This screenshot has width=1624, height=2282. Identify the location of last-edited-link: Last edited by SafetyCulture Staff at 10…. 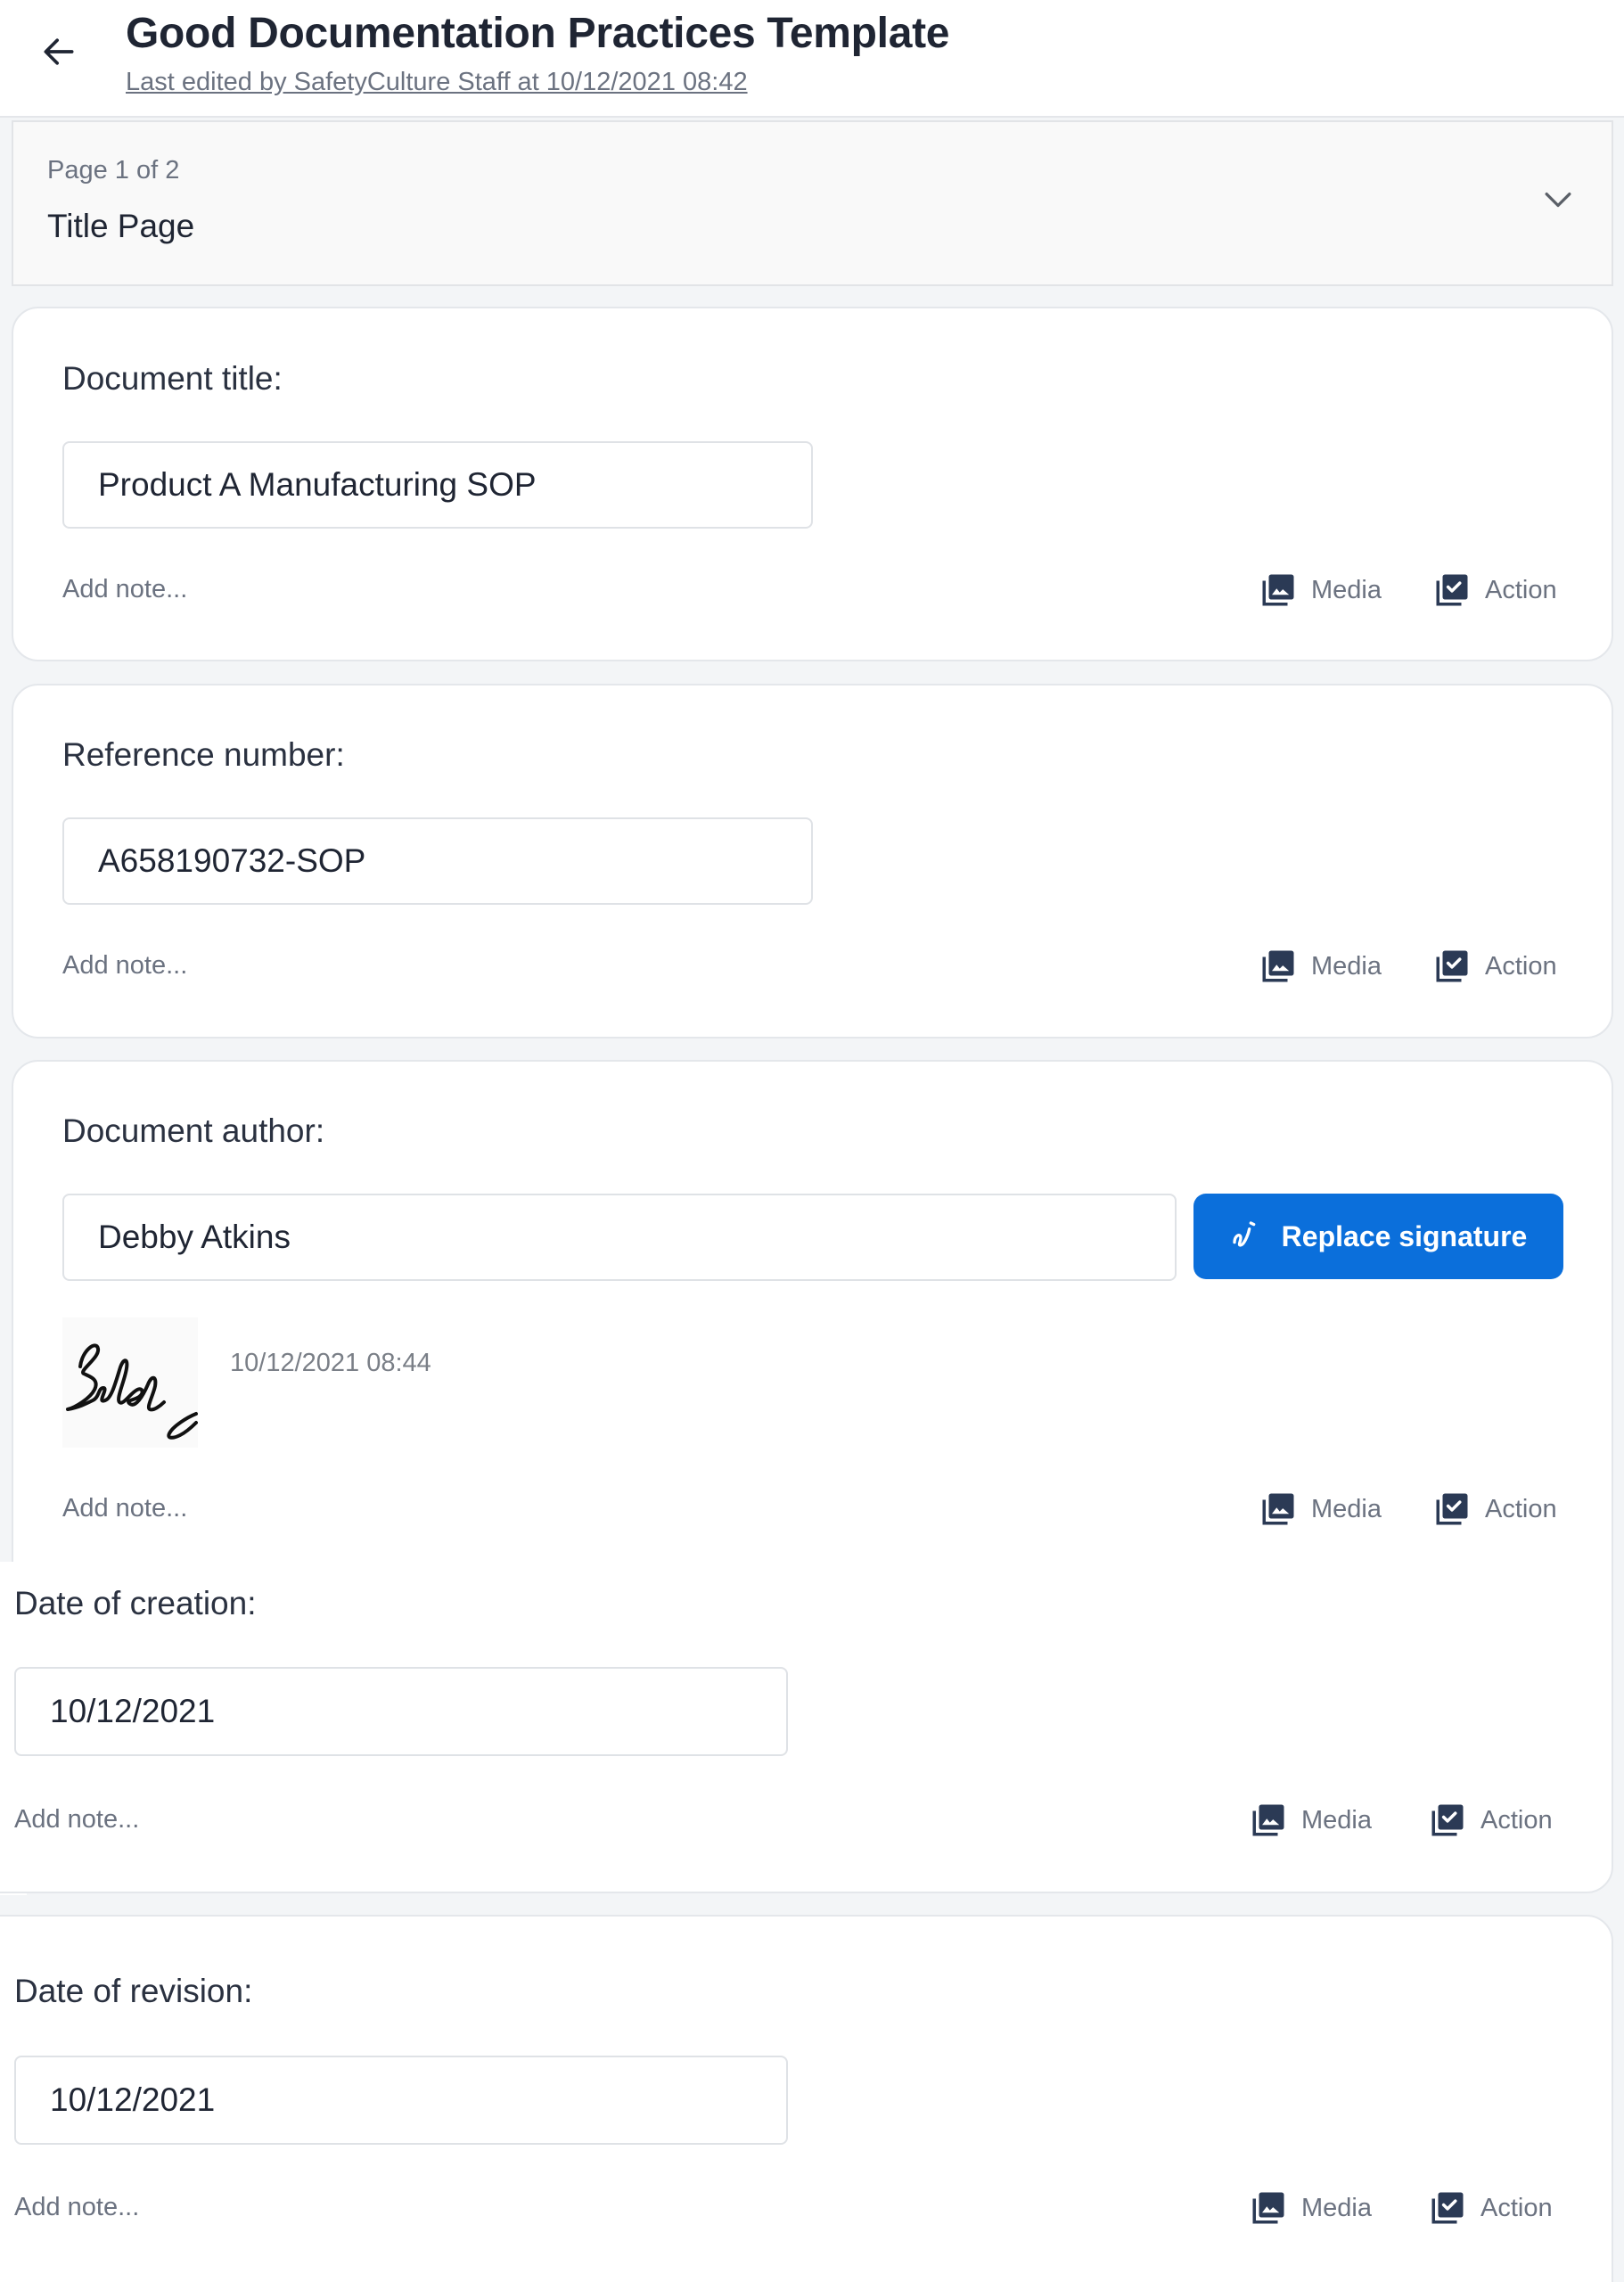
(437, 82).